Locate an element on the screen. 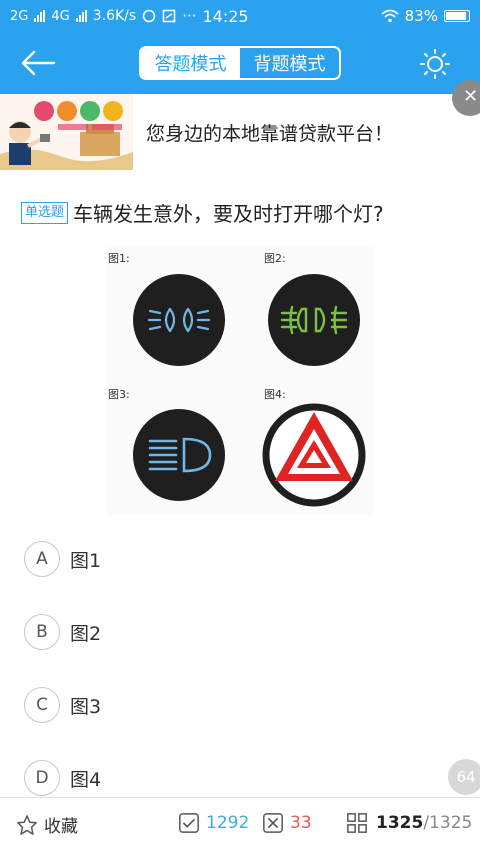  position-light-icon is located at coordinates (179, 320).